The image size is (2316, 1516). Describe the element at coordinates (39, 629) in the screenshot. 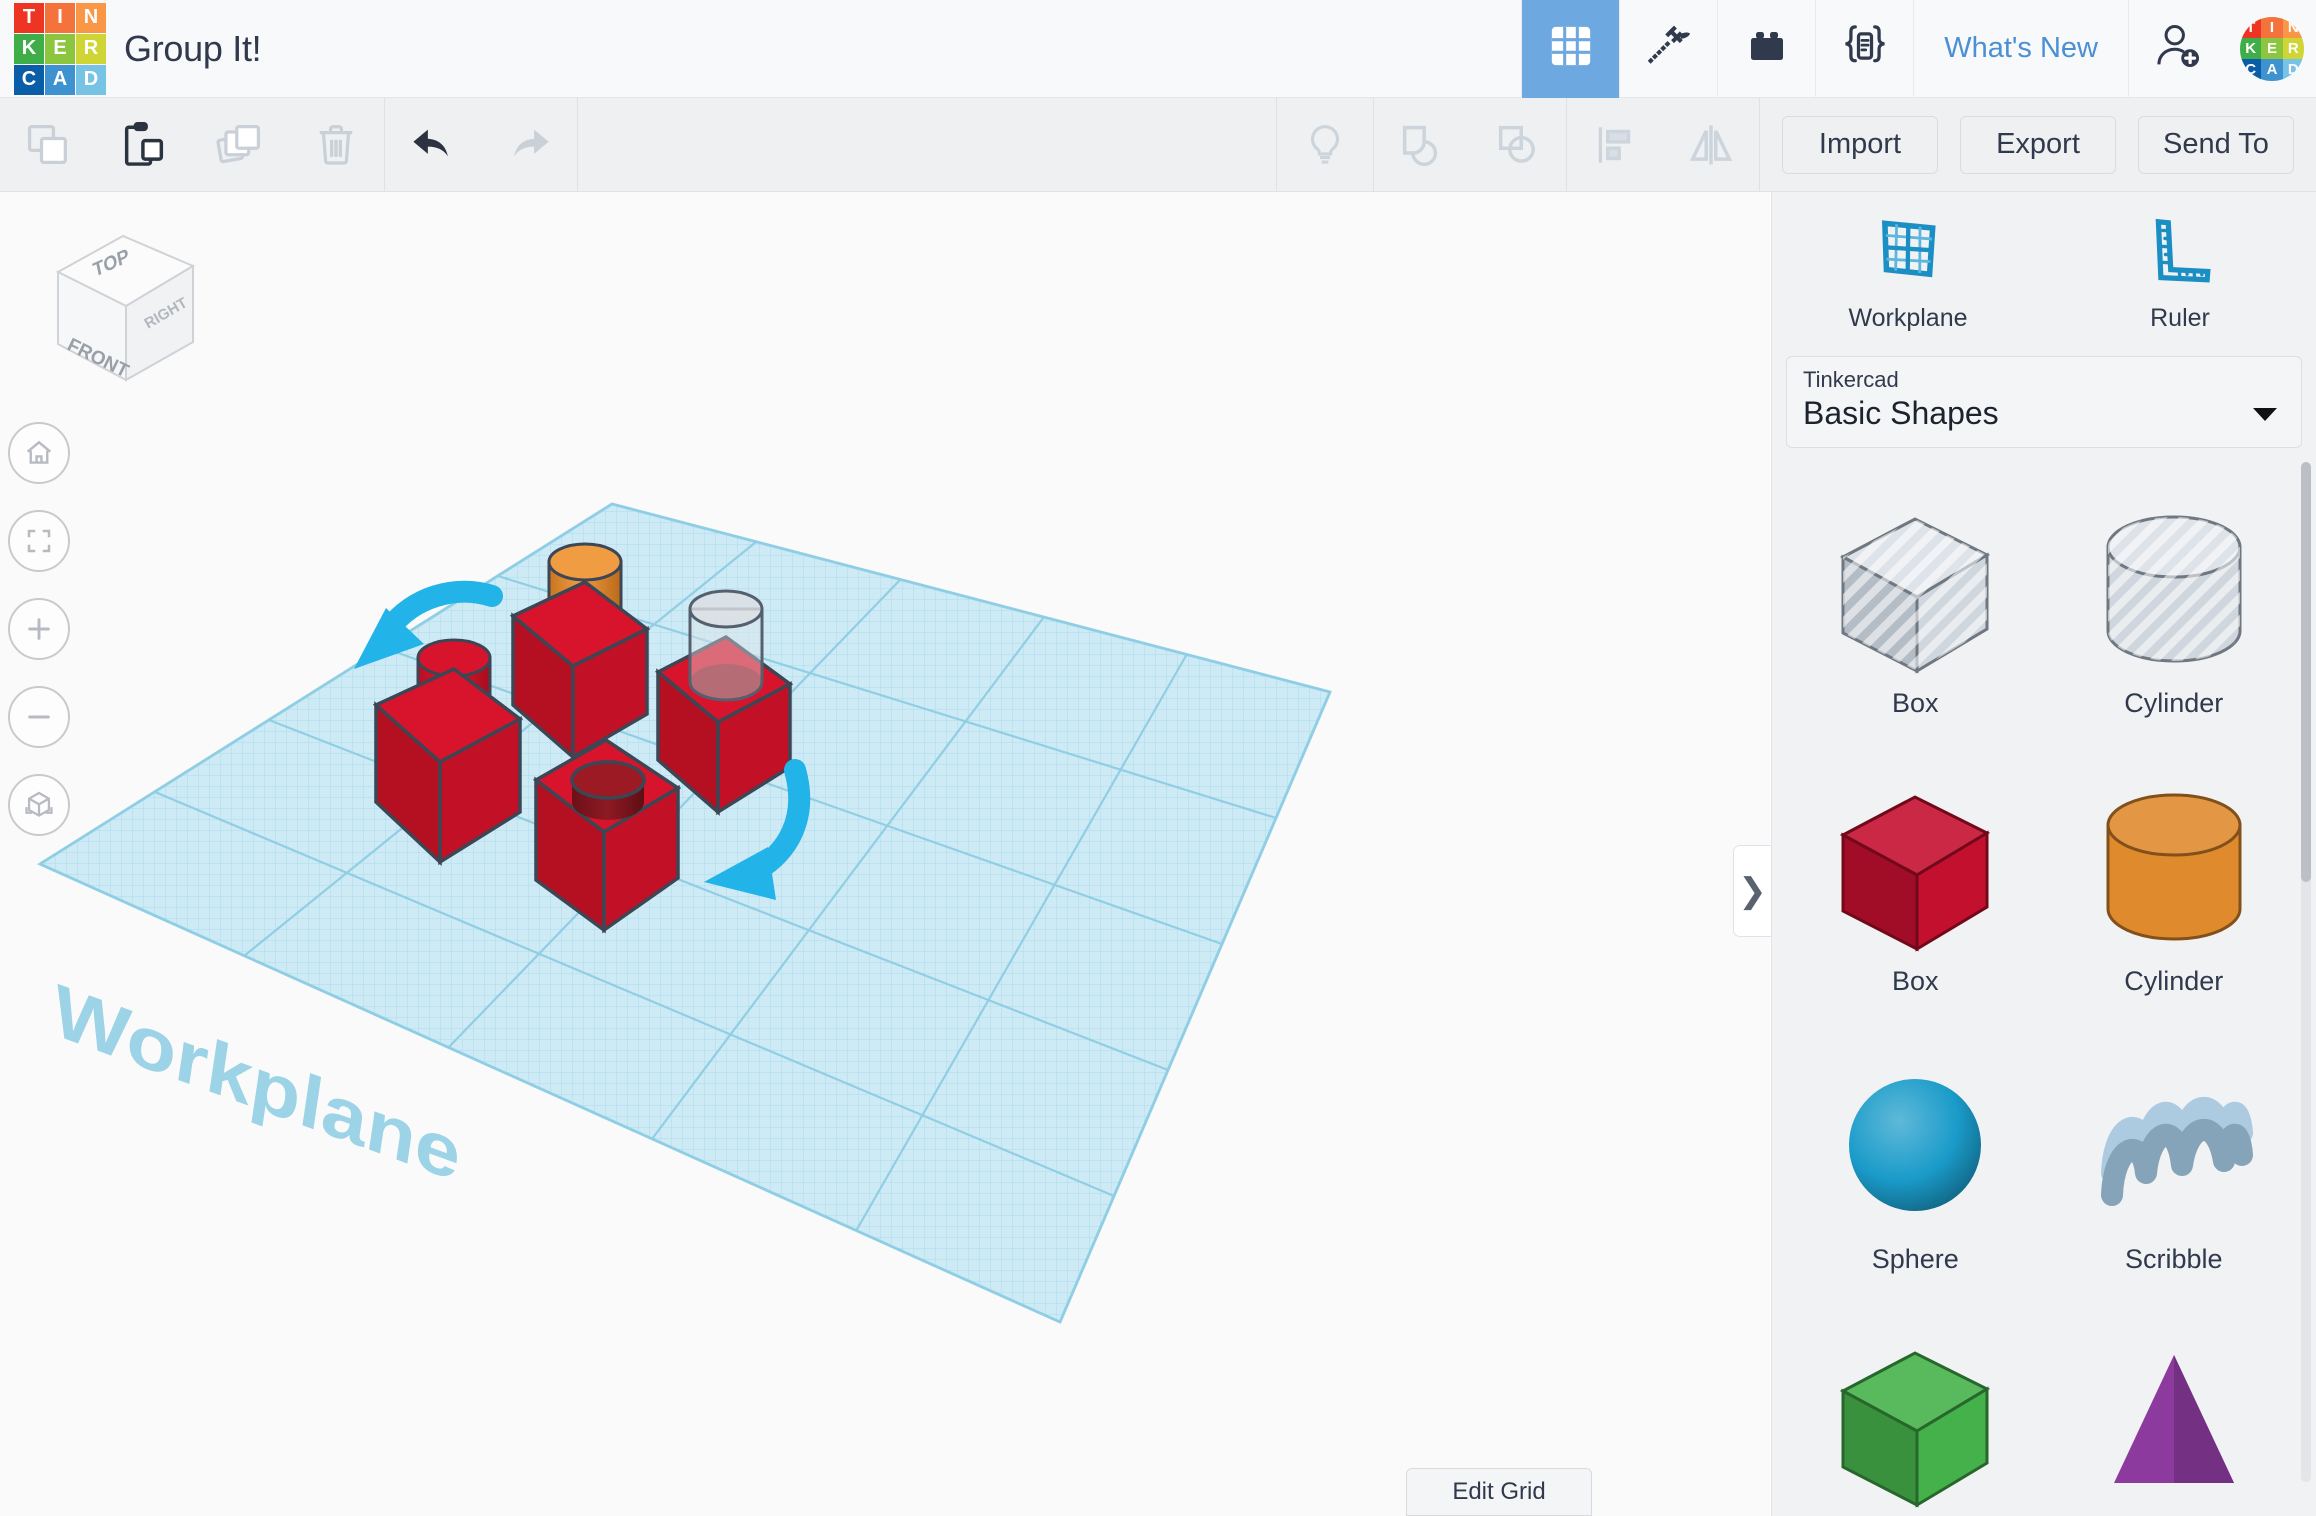

I see `zoom-in-button` at that location.